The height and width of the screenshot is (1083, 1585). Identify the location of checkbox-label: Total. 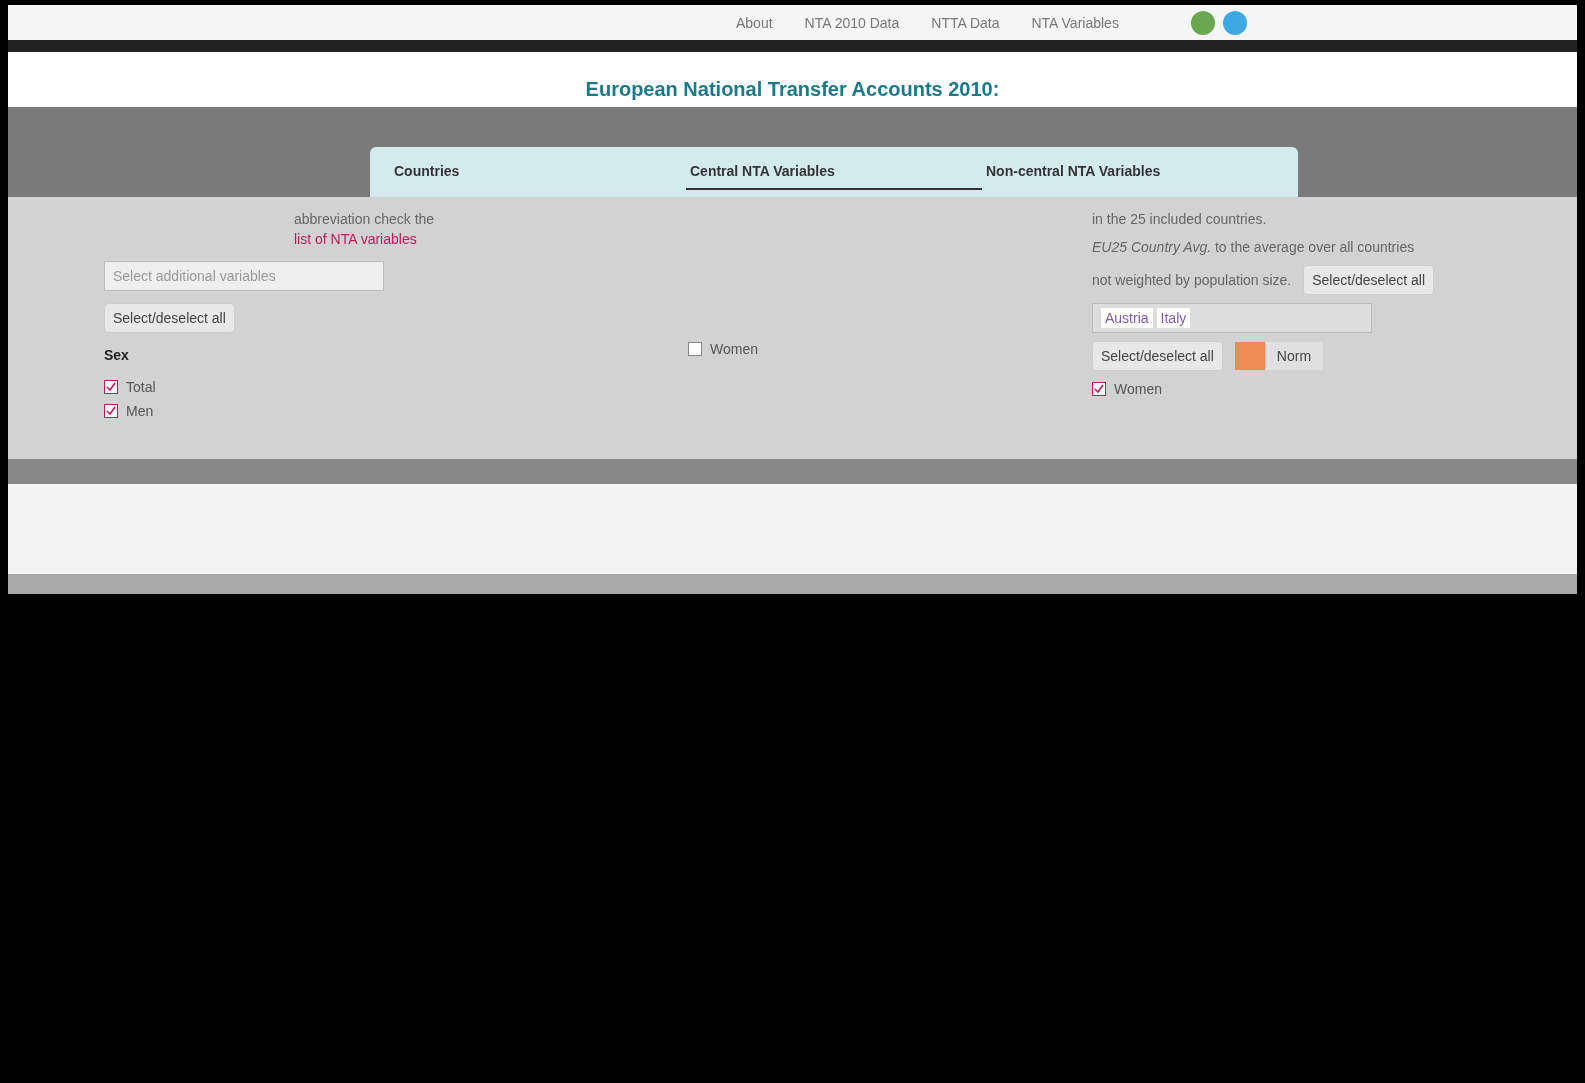
(141, 387).